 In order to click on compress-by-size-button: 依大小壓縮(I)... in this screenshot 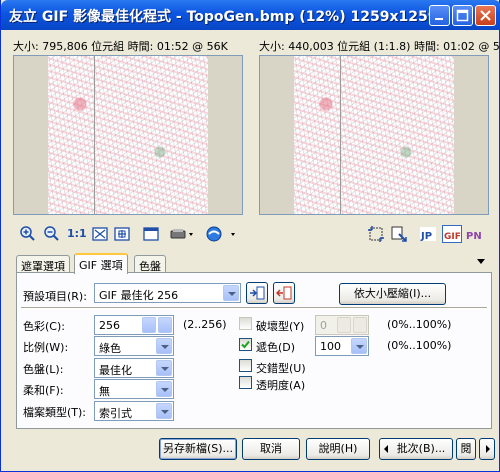, I will do `click(392, 294)`.